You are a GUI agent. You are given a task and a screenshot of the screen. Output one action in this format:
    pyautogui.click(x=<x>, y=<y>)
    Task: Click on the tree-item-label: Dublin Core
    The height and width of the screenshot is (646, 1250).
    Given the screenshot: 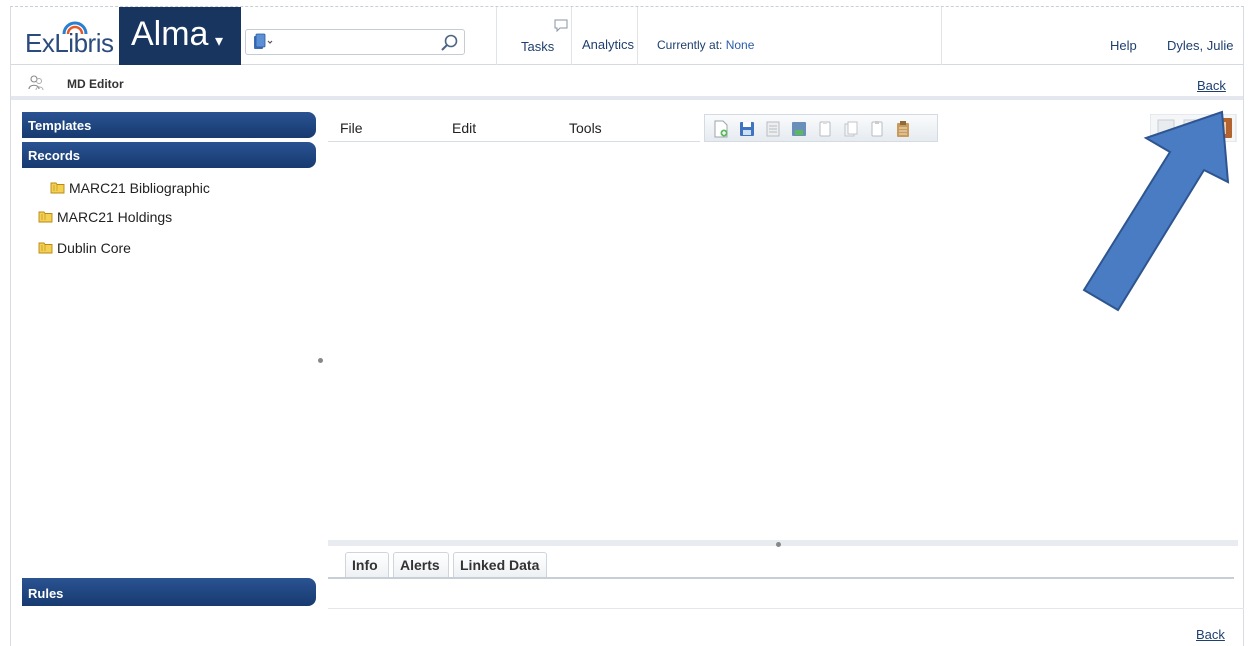 What is the action you would take?
    pyautogui.click(x=94, y=248)
    